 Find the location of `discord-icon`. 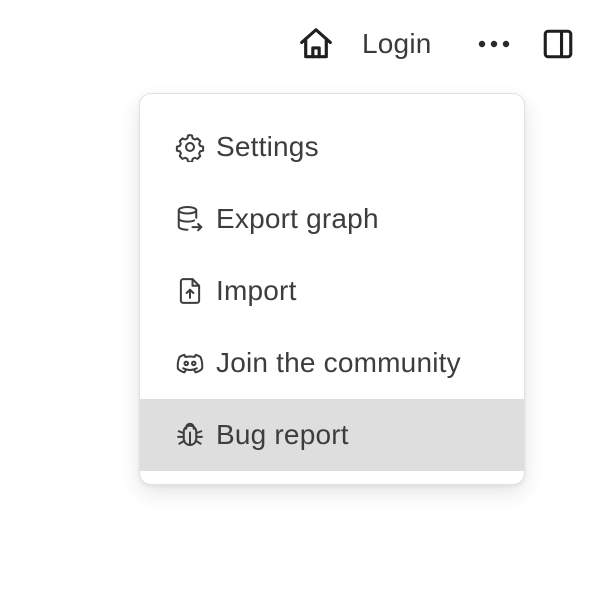

discord-icon is located at coordinates (190, 363).